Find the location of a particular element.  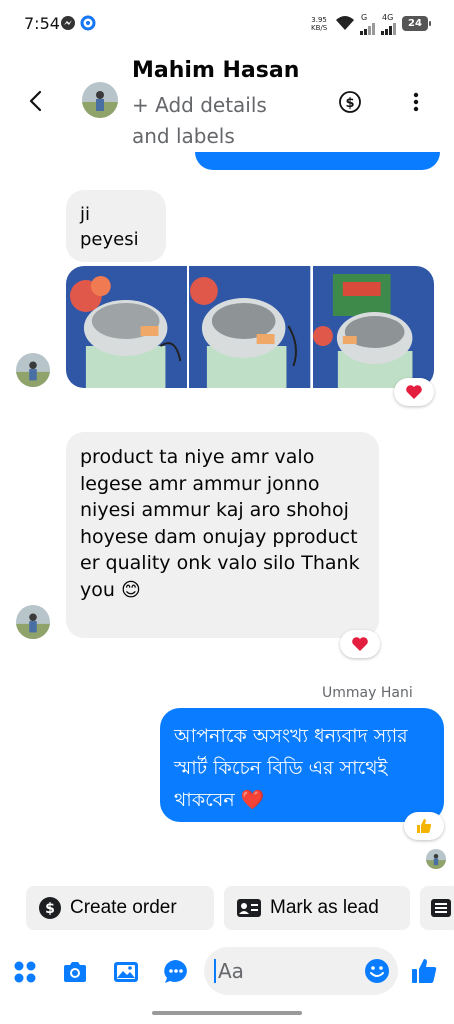

gallery-button is located at coordinates (126, 972).